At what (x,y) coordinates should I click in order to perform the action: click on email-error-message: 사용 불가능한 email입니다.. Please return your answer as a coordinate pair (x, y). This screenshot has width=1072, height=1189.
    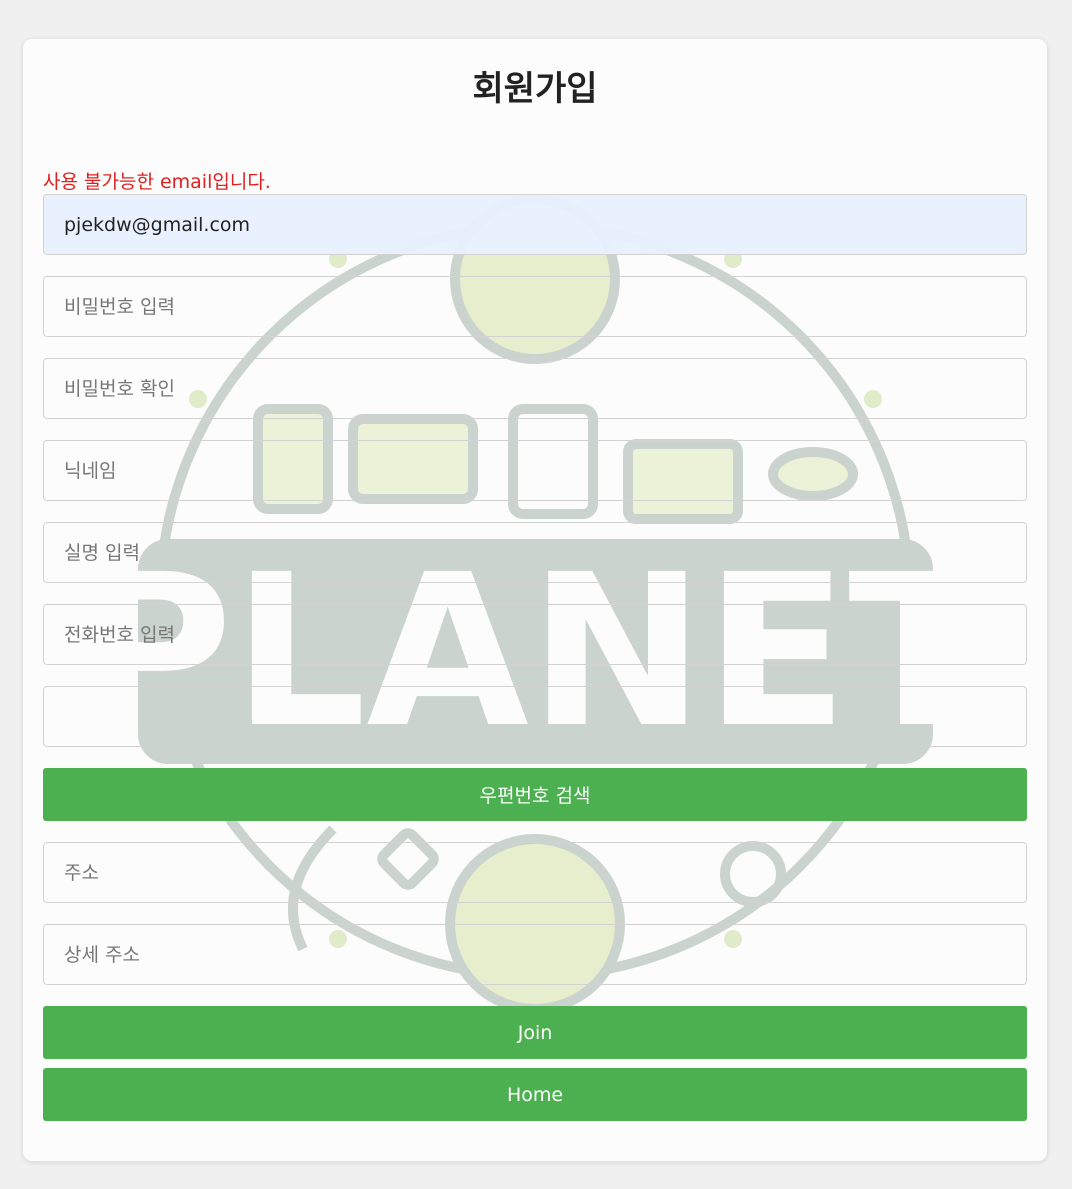
    Looking at the image, I should click on (157, 182).